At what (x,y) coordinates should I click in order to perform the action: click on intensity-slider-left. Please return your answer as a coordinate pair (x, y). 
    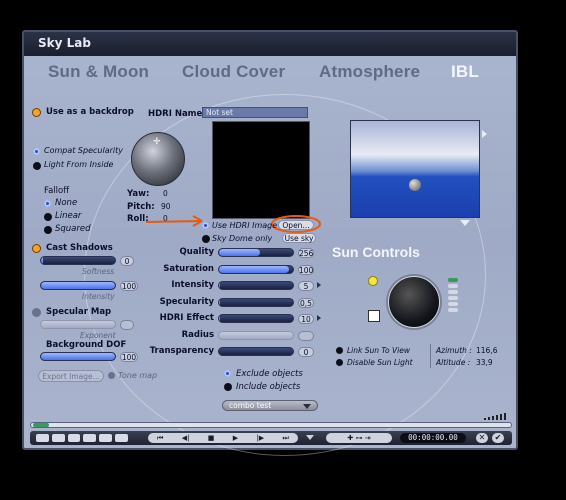
    Looking at the image, I should click on (78, 285).